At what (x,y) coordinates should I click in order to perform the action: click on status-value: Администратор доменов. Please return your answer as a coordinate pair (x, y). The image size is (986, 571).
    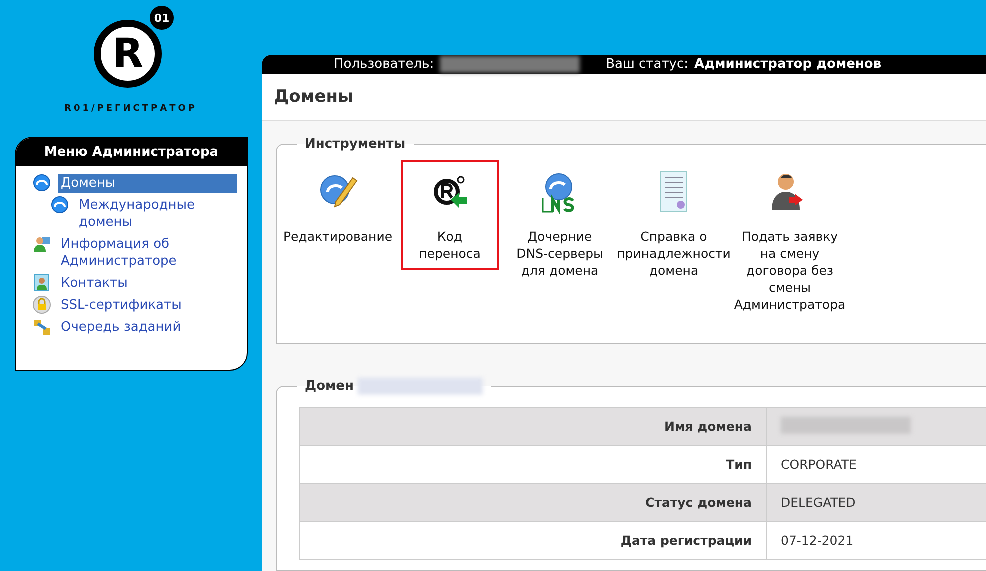
    Looking at the image, I should click on (788, 64).